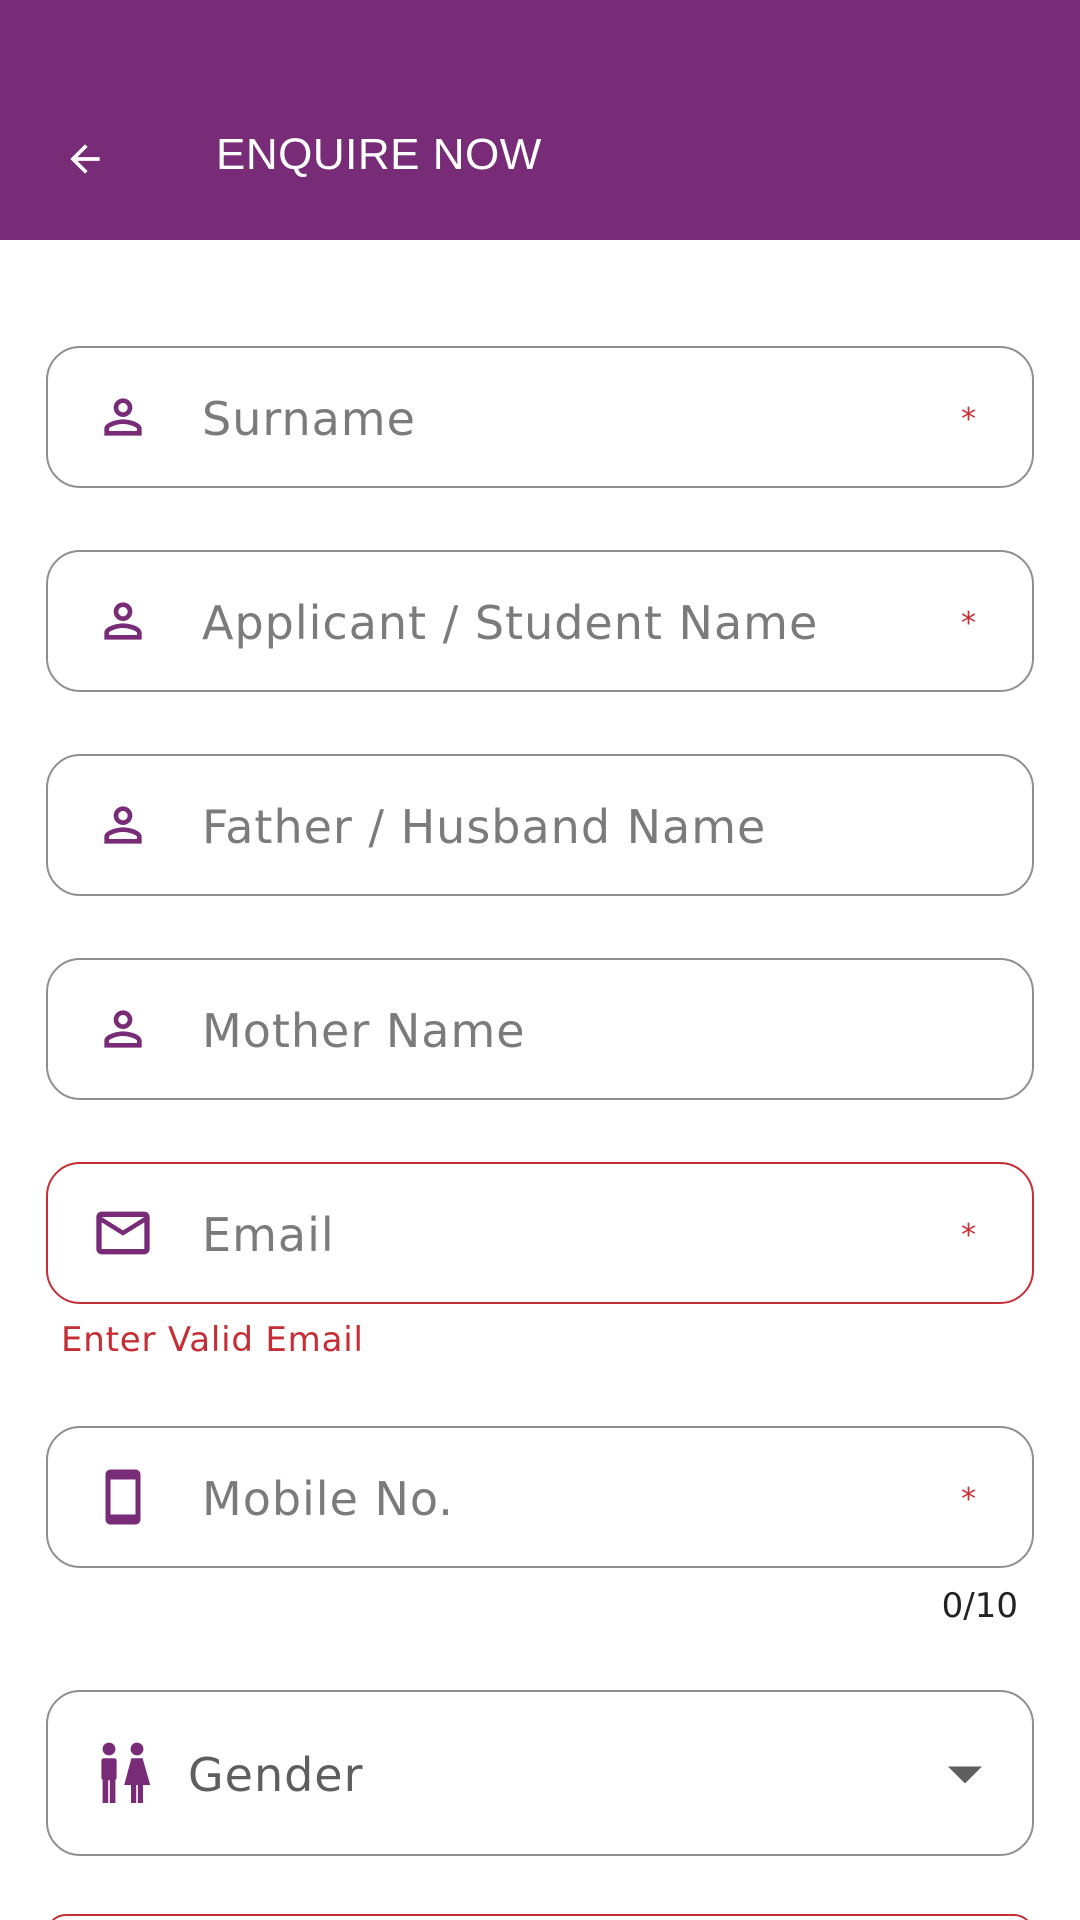 Image resolution: width=1080 pixels, height=1920 pixels. I want to click on applicant-name-field: Applicant / Student Name *, so click(540, 621).